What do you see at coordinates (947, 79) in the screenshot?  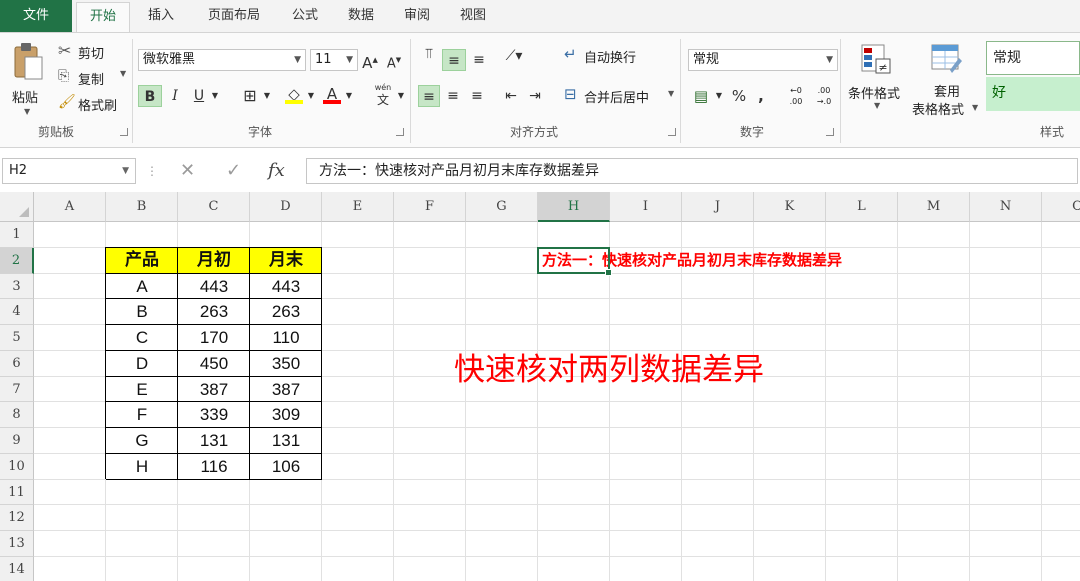 I see `format-as-table-button: 套用 表格格式 ▼` at bounding box center [947, 79].